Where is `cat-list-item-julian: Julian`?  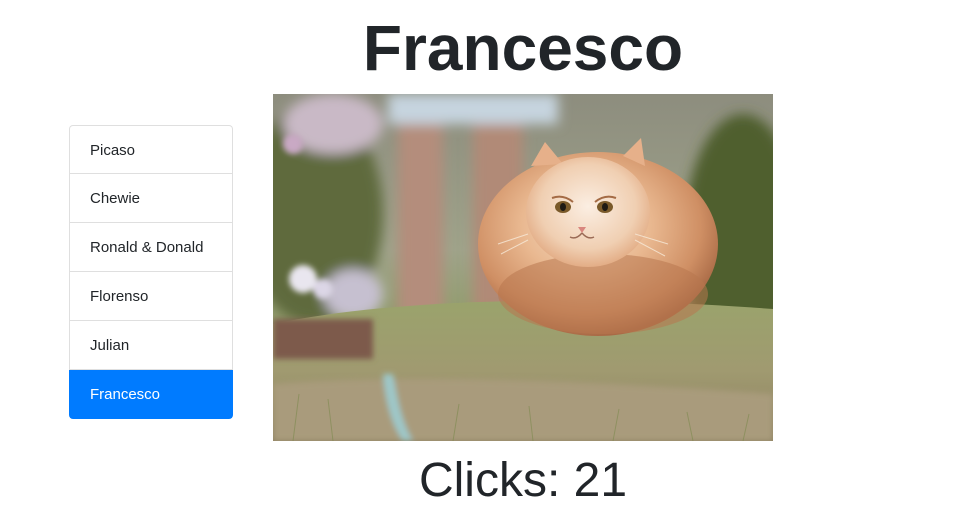 cat-list-item-julian: Julian is located at coordinates (151, 345).